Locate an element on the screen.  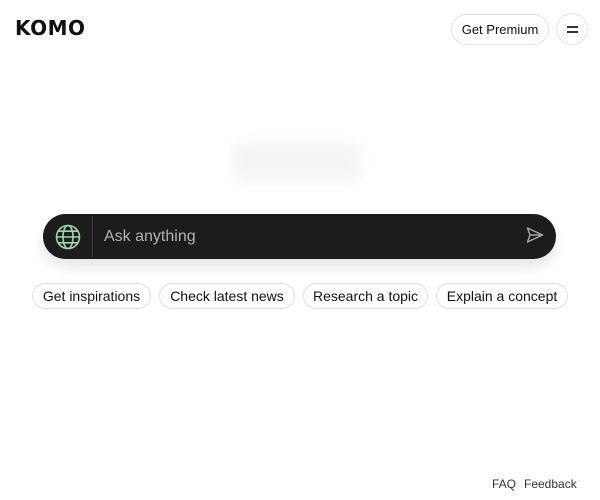
chip-get-inspirations: Get inspirations is located at coordinates (91, 296).